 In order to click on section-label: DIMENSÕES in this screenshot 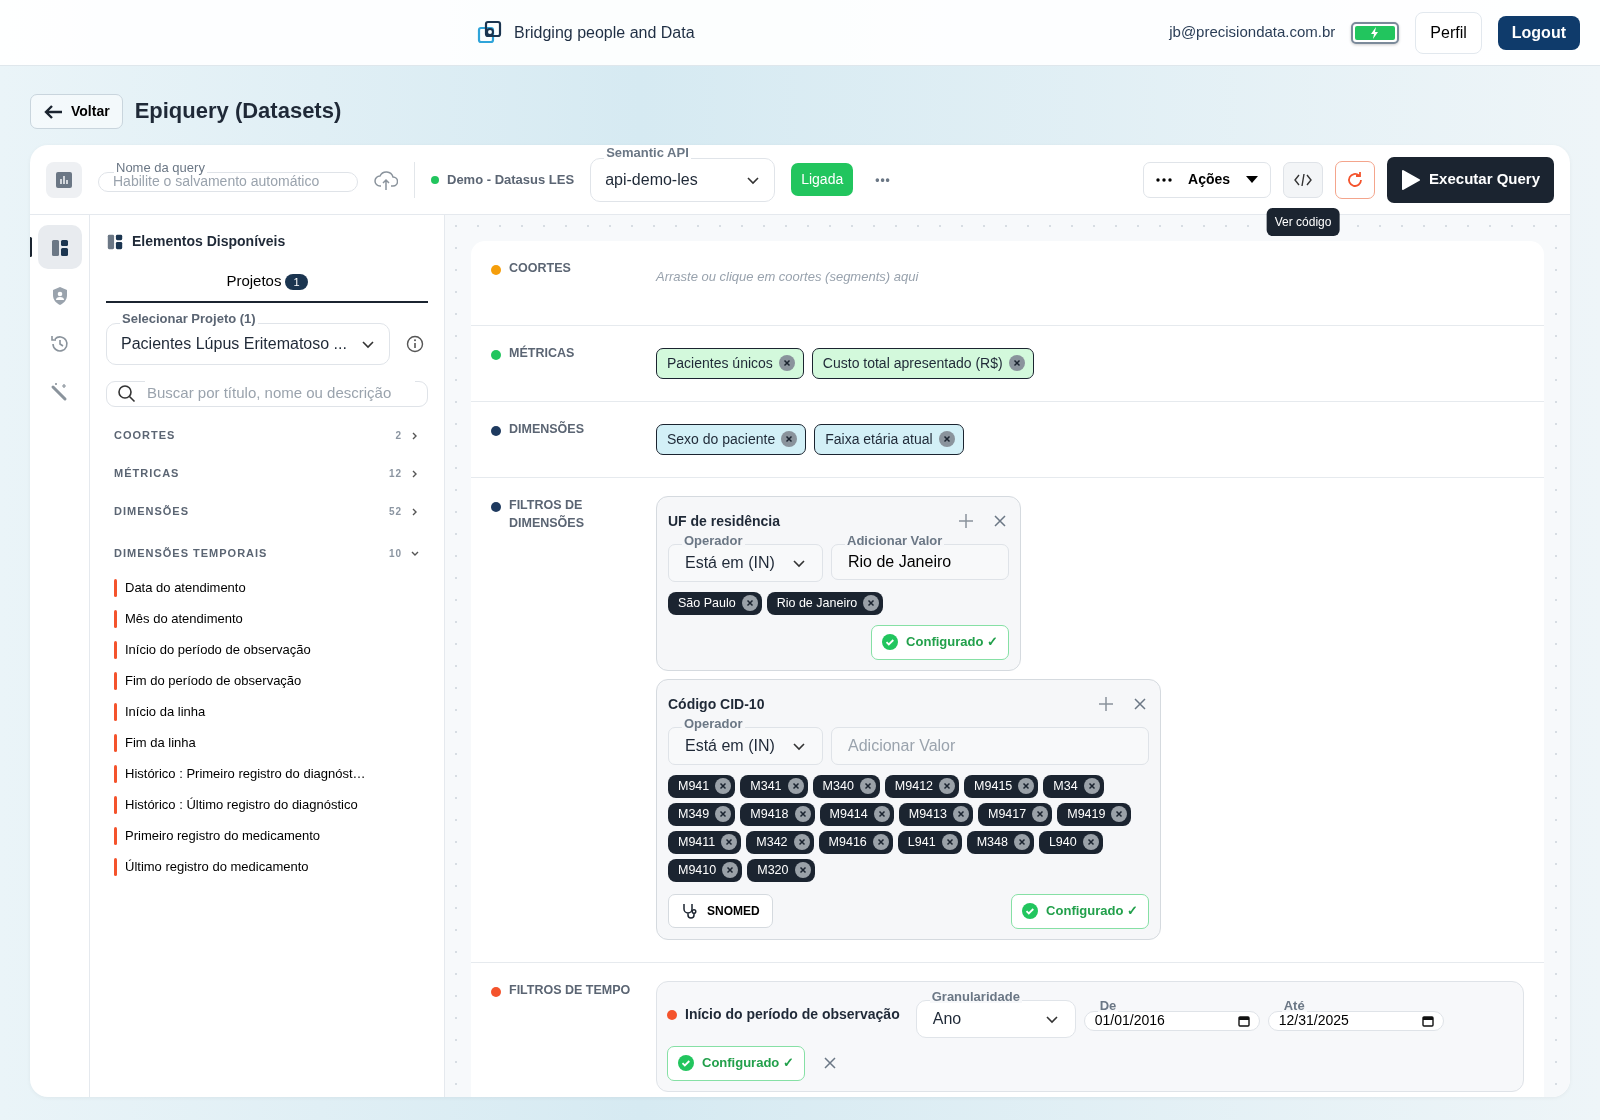, I will do `click(547, 429)`.